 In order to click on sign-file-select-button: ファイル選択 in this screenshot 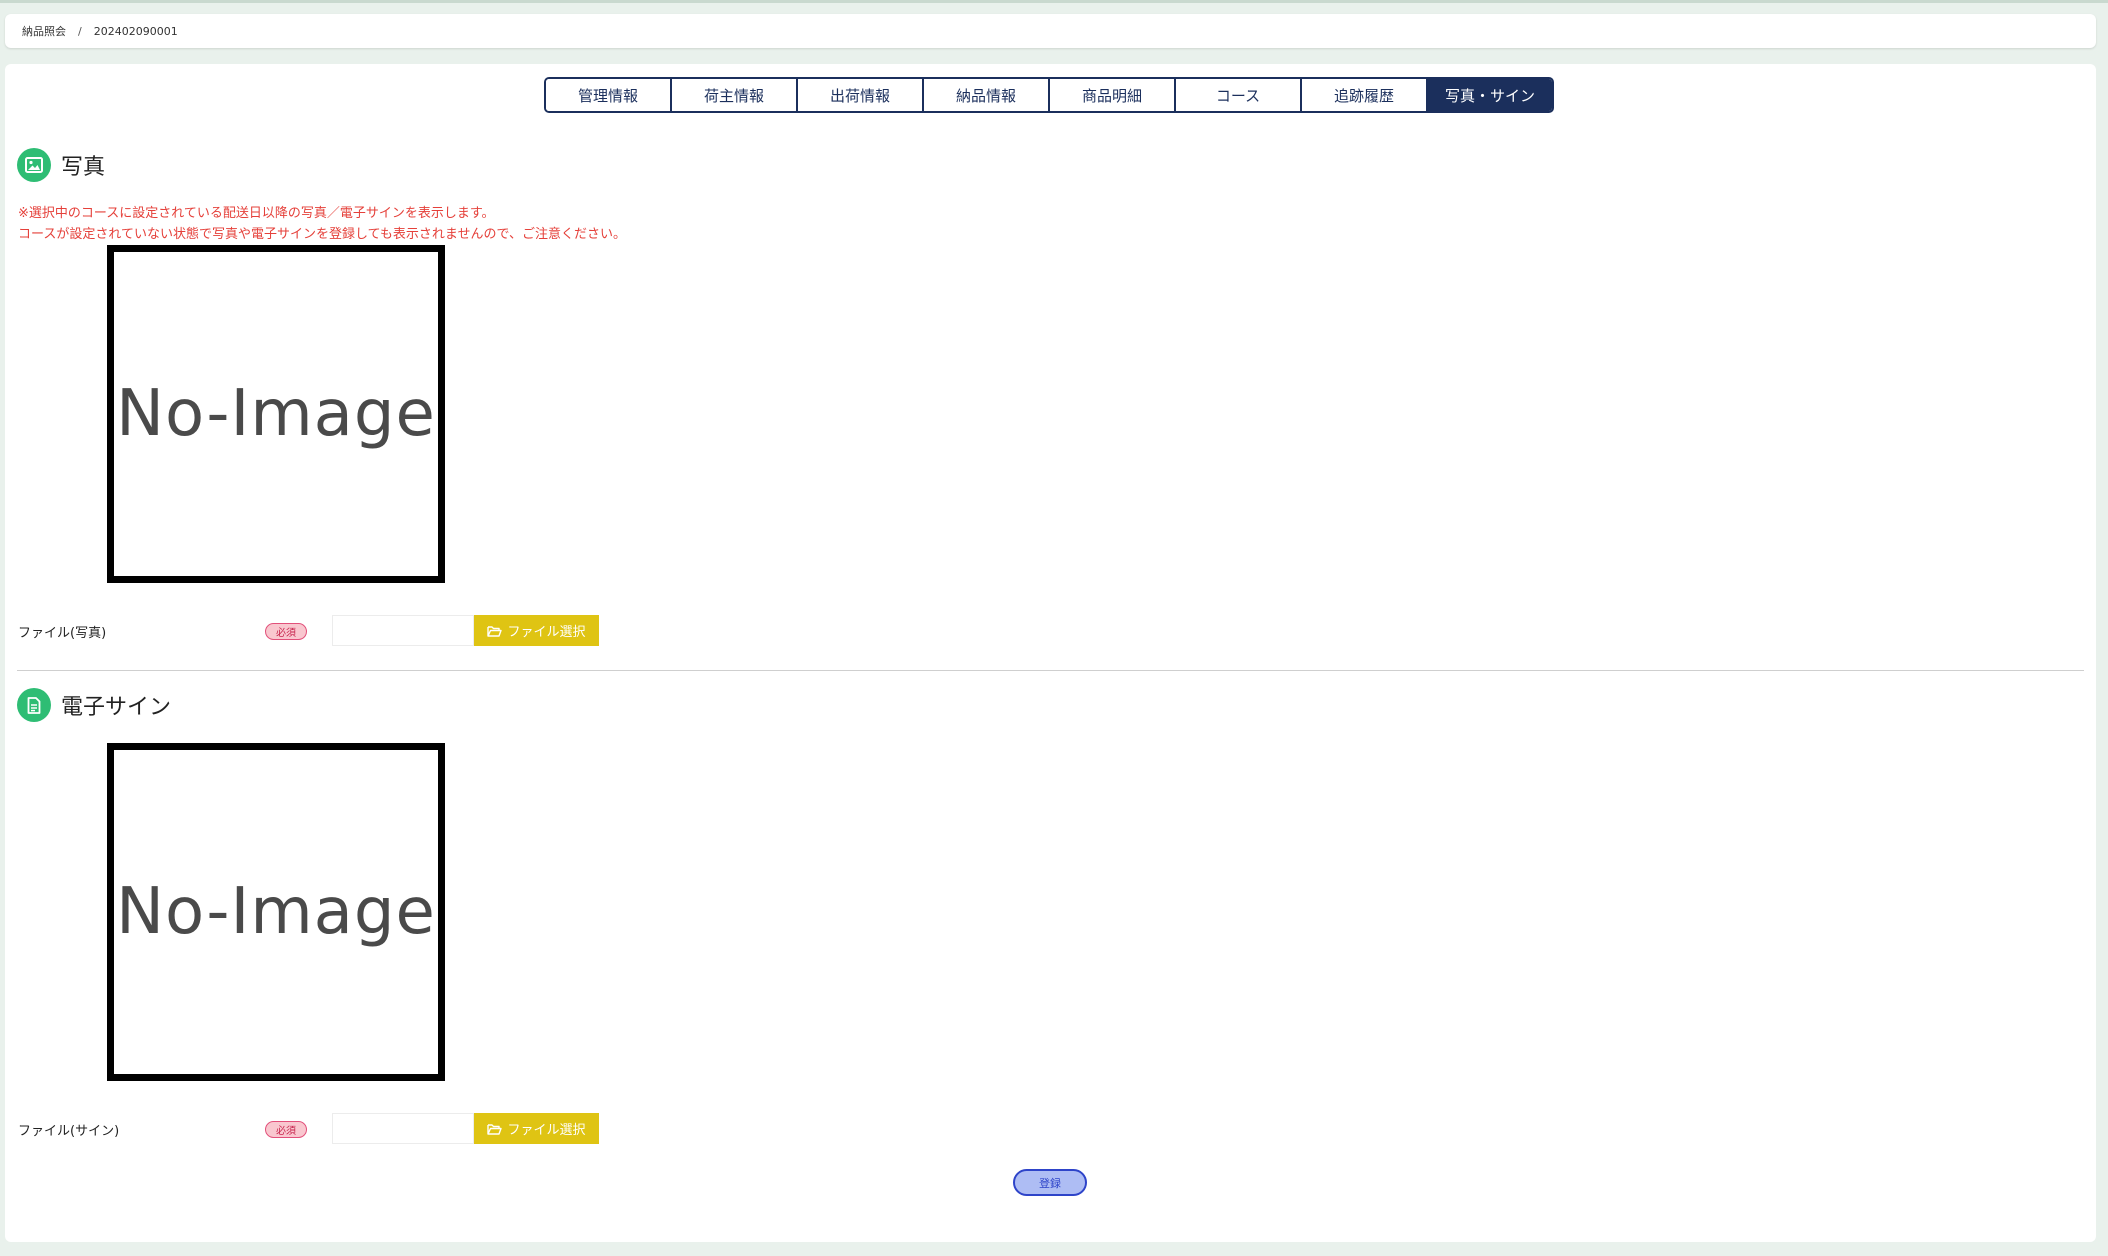, I will do `click(536, 1128)`.